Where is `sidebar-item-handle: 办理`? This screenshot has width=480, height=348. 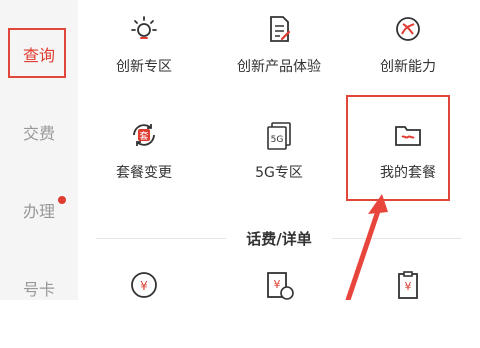
sidebar-item-handle: 办理 is located at coordinates (39, 210).